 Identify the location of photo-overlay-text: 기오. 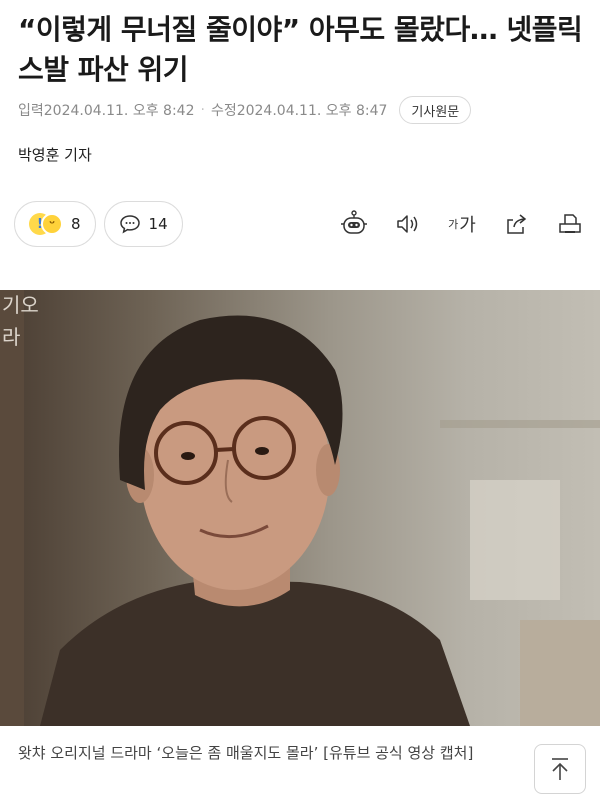
(20, 305).